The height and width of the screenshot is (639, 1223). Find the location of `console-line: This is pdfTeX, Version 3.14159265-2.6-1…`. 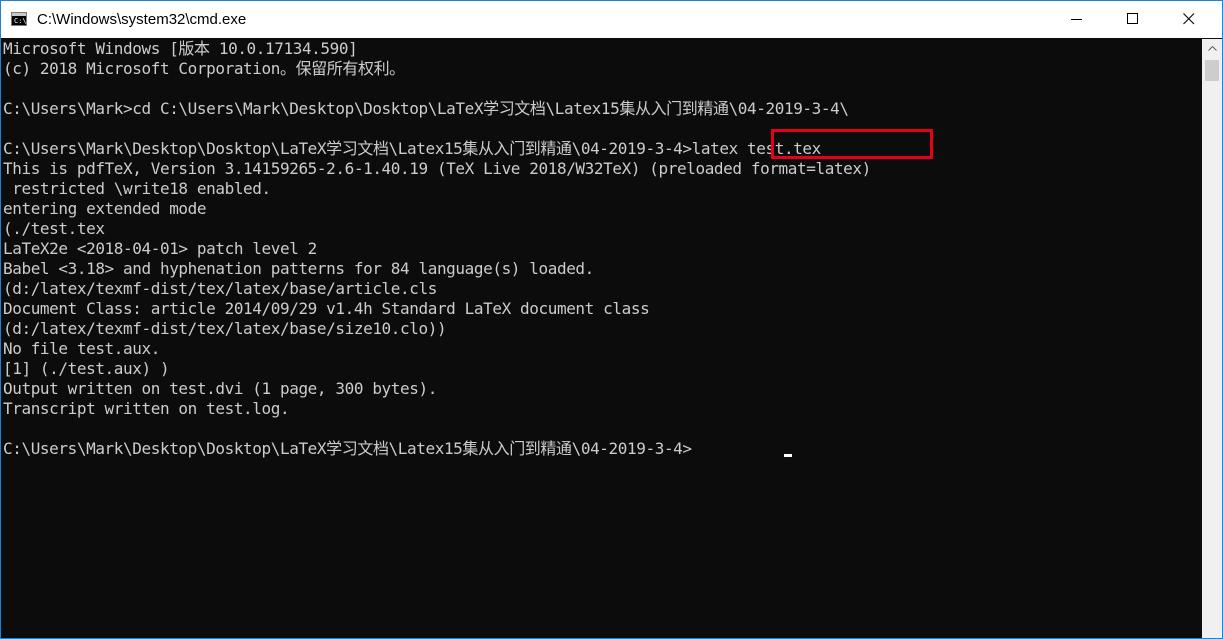

console-line: This is pdfTeX, Version 3.14159265-2.6-1… is located at coordinates (437, 168).